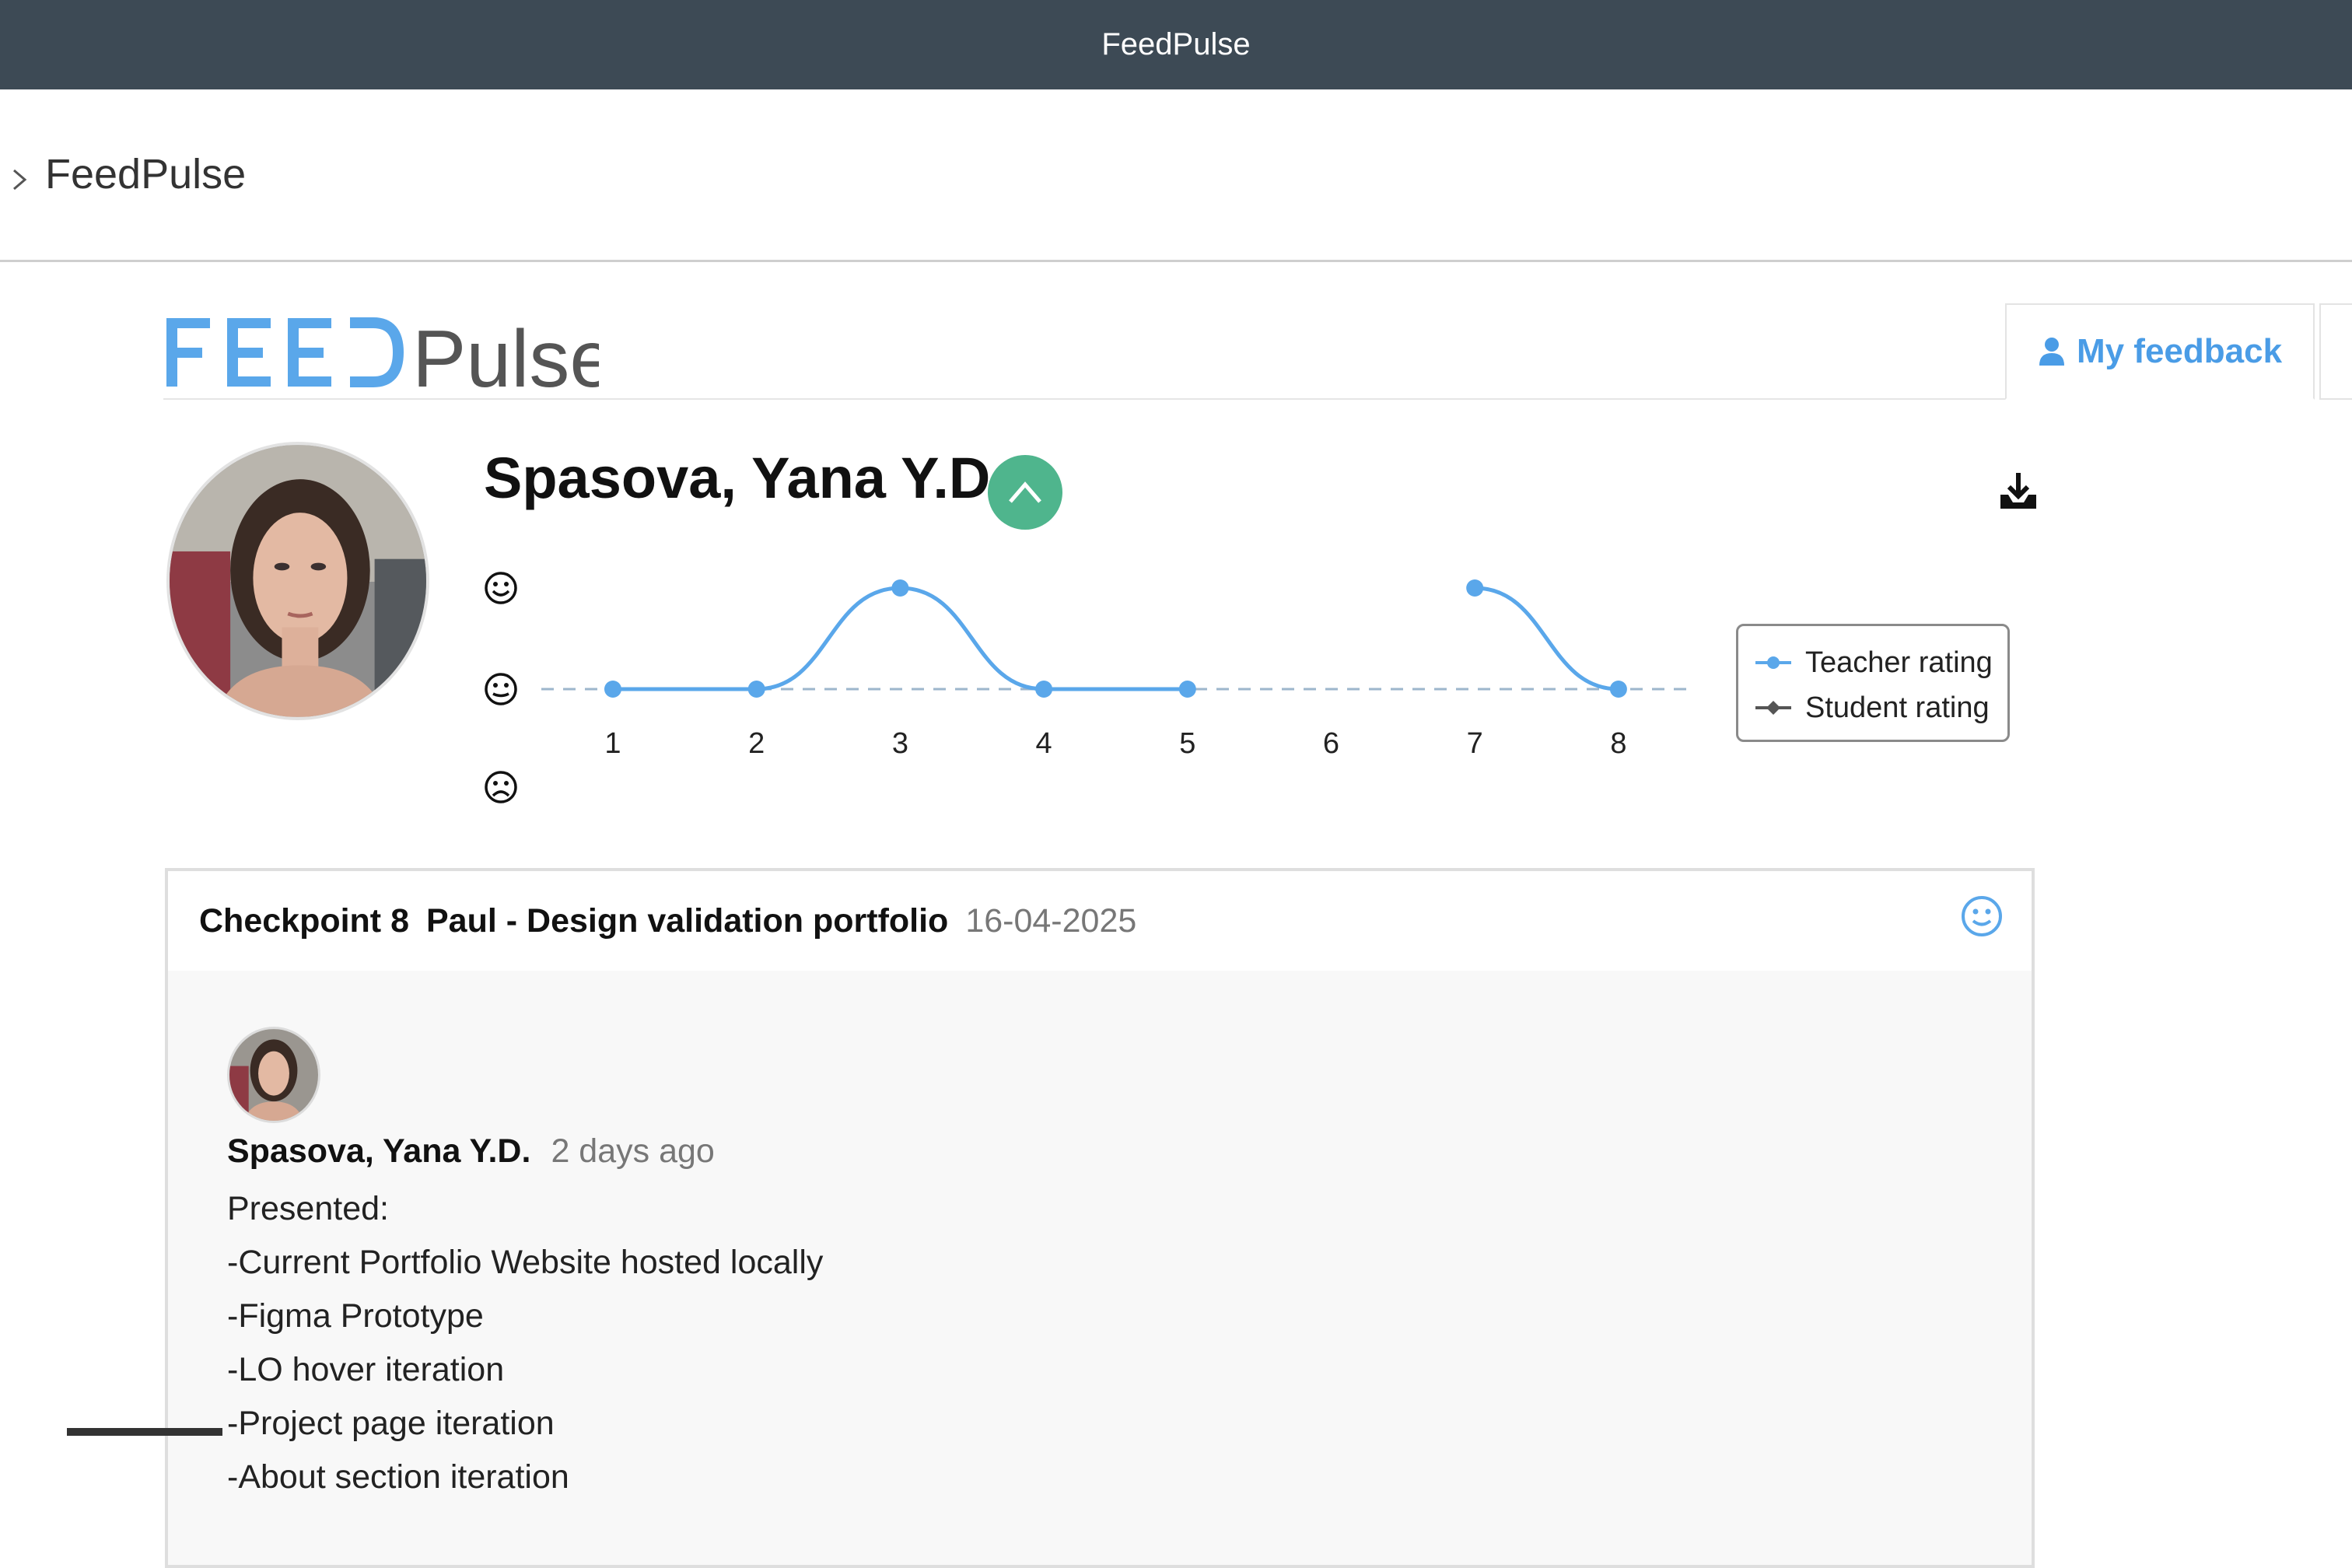 This screenshot has height=1568, width=2352. I want to click on comment-time: 2 days ago, so click(633, 1151).